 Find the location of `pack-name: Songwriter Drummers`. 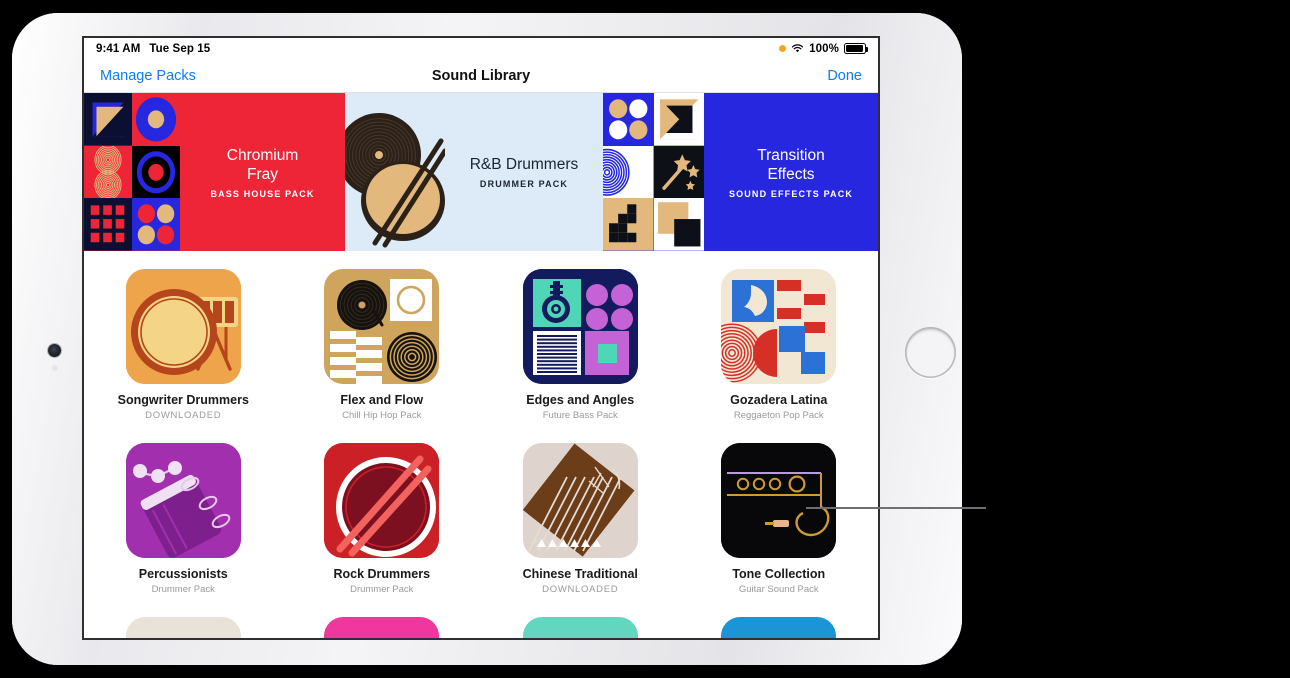

pack-name: Songwriter Drummers is located at coordinates (183, 400).